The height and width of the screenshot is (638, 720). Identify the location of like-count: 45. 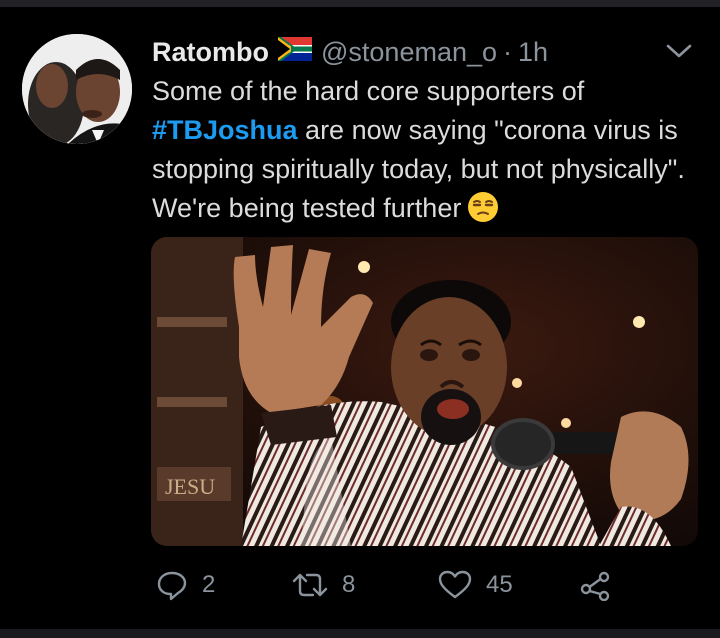
(499, 584).